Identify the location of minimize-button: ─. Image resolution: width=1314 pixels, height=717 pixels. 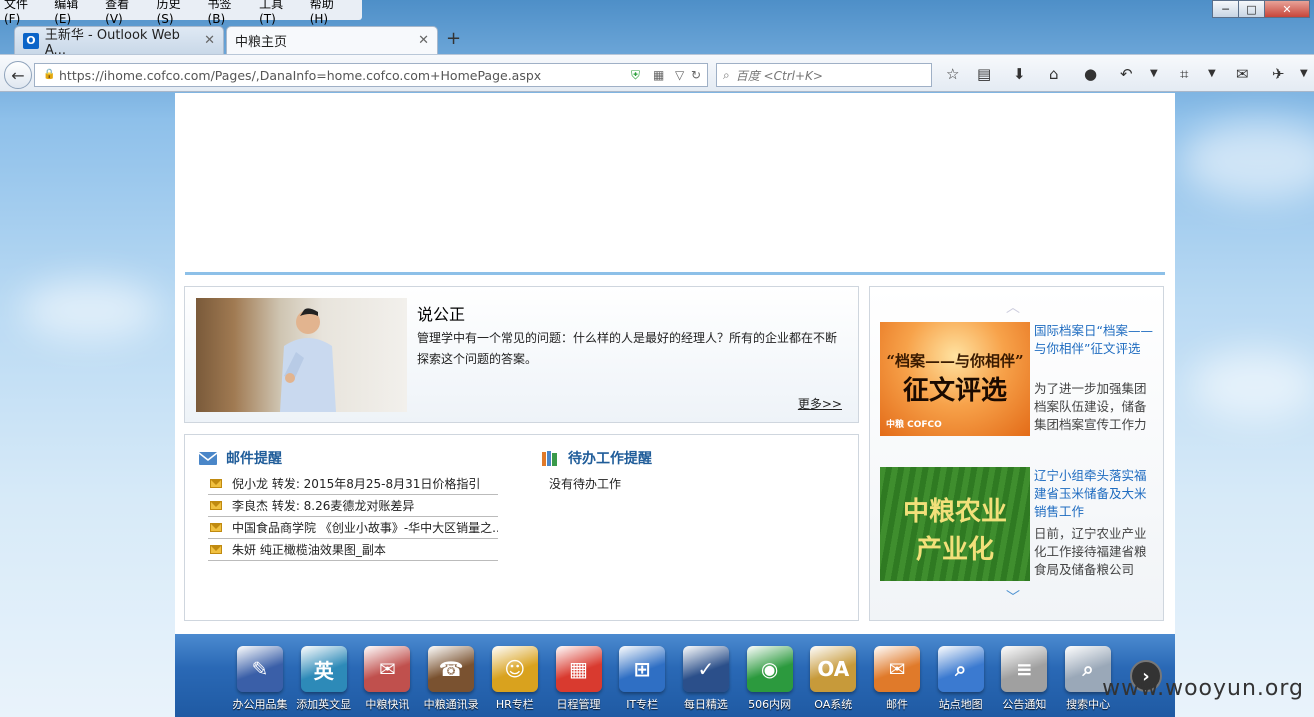
(1225, 9).